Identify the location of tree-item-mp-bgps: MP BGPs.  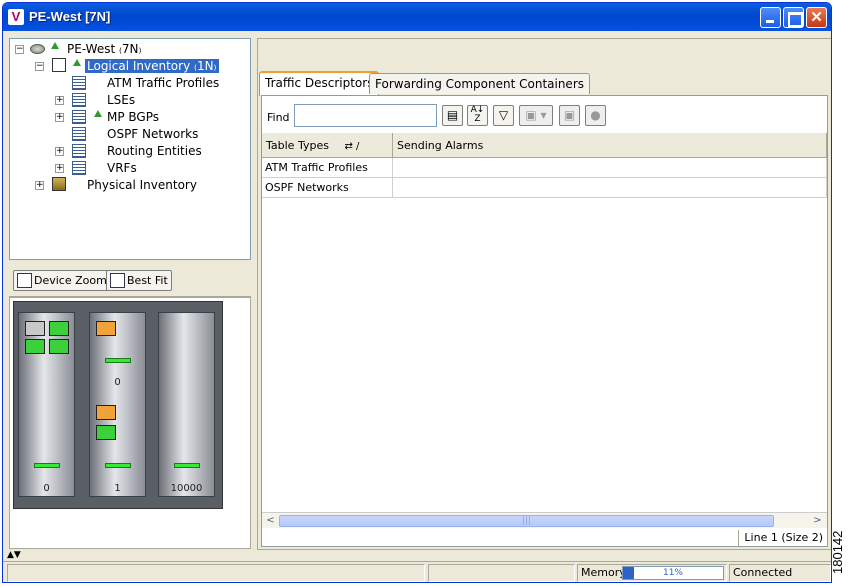
(133, 117).